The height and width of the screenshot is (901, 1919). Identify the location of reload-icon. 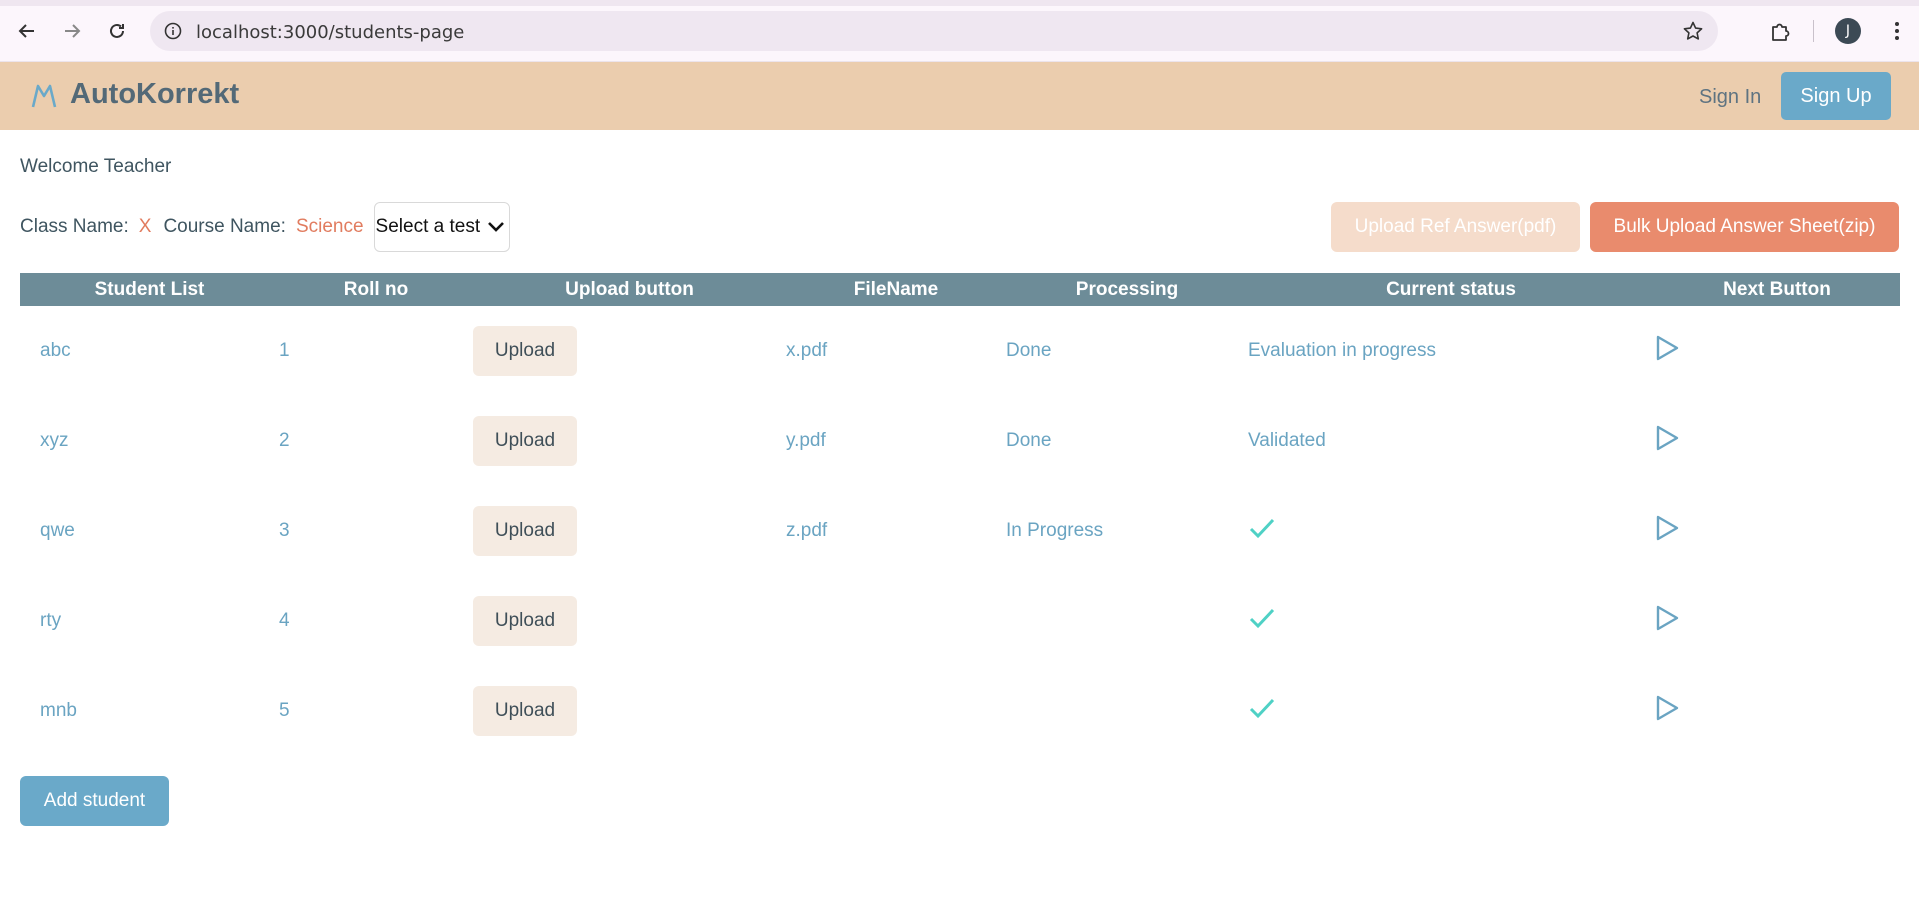
(117, 30).